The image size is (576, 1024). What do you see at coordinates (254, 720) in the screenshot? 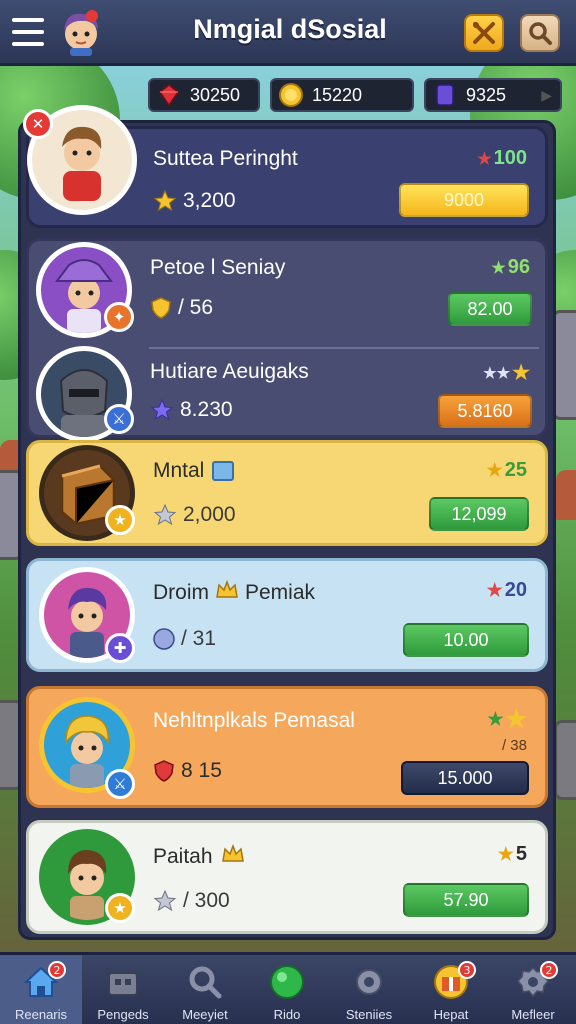
I see `player-name: Nehltnplkals Pemasal` at bounding box center [254, 720].